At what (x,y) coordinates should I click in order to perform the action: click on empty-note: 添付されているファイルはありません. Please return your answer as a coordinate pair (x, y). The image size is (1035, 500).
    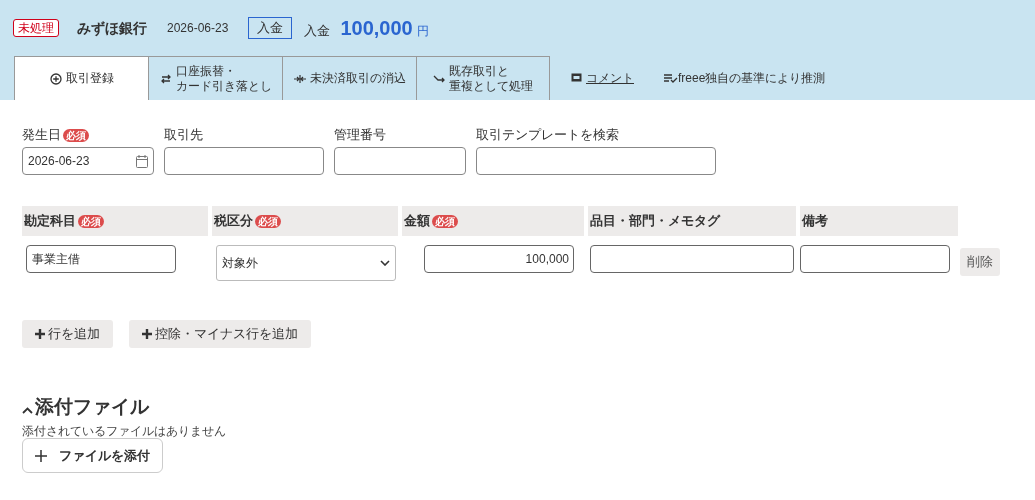
    Looking at the image, I should click on (124, 431).